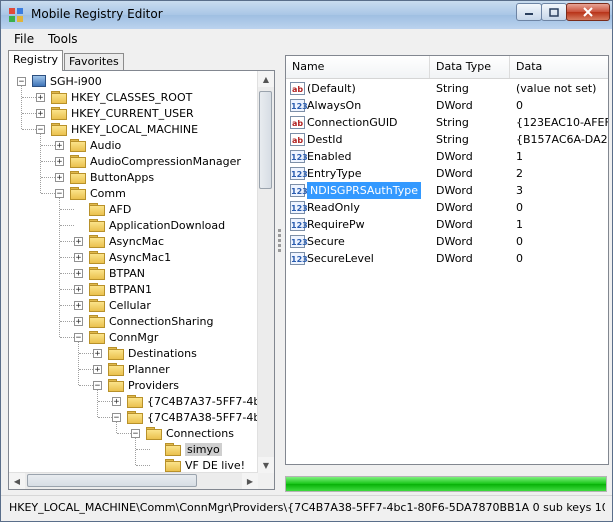 The height and width of the screenshot is (522, 613). I want to click on scroll-up-button: ▲, so click(266, 79).